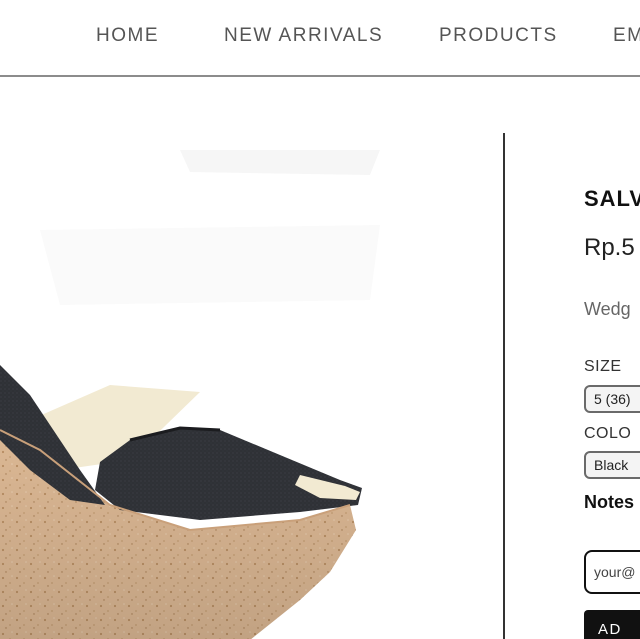 The height and width of the screenshot is (639, 640). Describe the element at coordinates (504, 386) in the screenshot. I see `vertical-divider` at that location.